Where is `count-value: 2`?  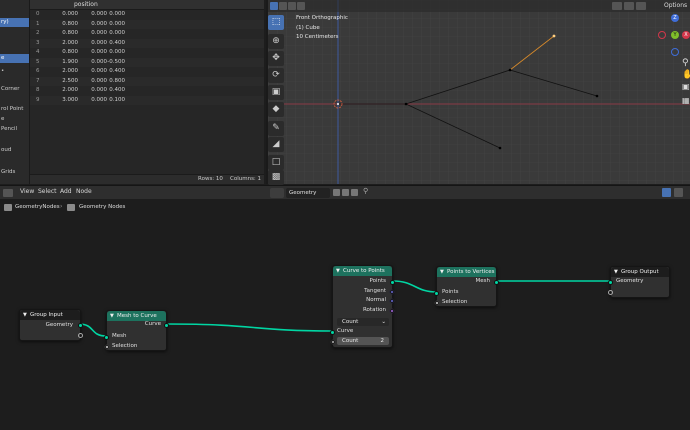
count-value: 2 is located at coordinates (382, 341).